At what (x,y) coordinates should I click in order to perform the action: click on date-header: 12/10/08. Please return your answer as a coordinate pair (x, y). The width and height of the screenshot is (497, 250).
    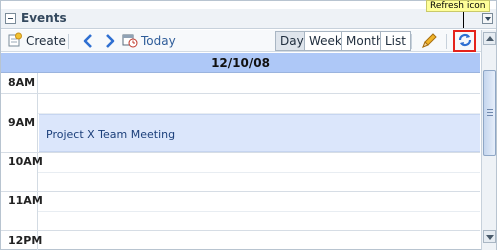
    Looking at the image, I should click on (240, 63).